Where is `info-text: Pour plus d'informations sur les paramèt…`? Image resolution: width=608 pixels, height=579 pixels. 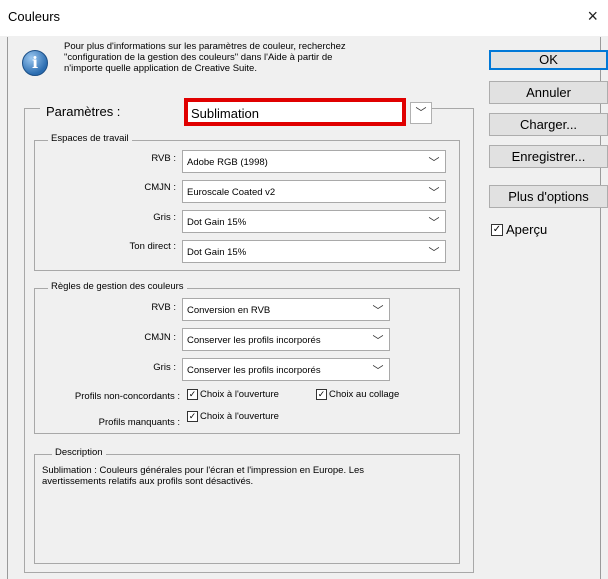
info-text: Pour plus d'informations sur les paramèt… is located at coordinates (244, 57).